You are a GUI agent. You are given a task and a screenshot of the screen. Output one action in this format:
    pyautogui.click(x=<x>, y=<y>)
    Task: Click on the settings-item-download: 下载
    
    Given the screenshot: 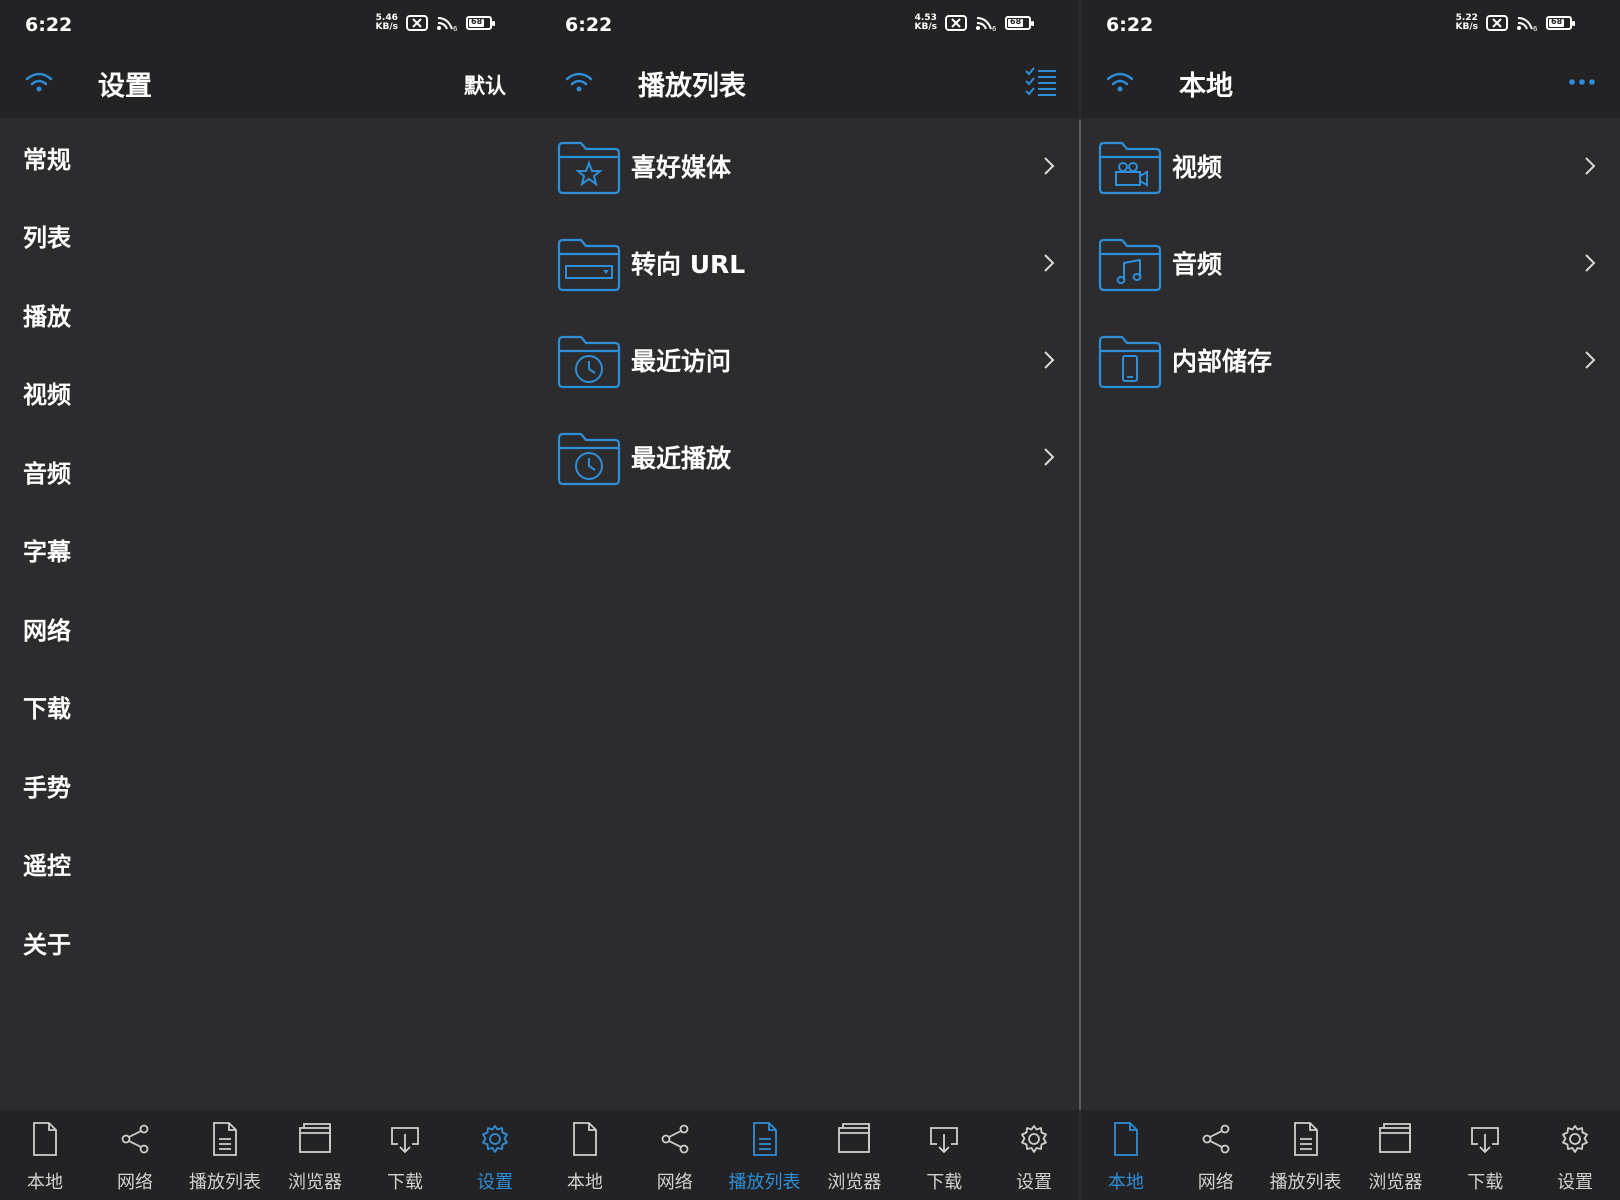 What is the action you would take?
    pyautogui.click(x=270, y=707)
    